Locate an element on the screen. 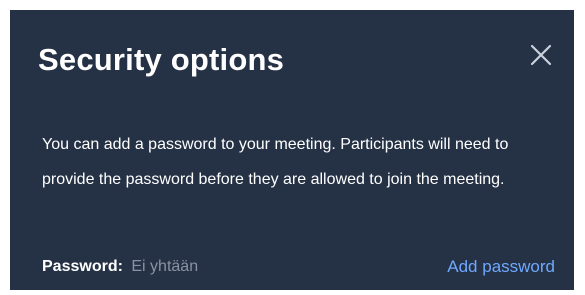 The width and height of the screenshot is (585, 295). close-icon is located at coordinates (541, 55).